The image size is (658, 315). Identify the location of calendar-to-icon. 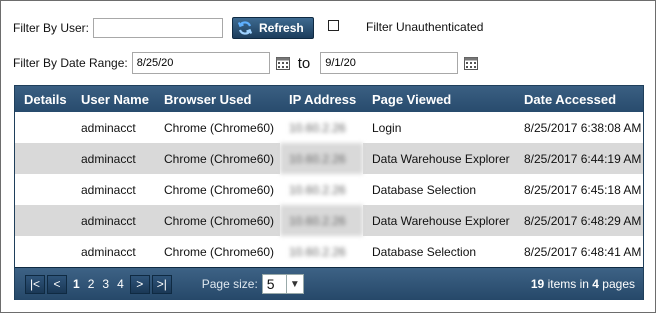
(471, 63).